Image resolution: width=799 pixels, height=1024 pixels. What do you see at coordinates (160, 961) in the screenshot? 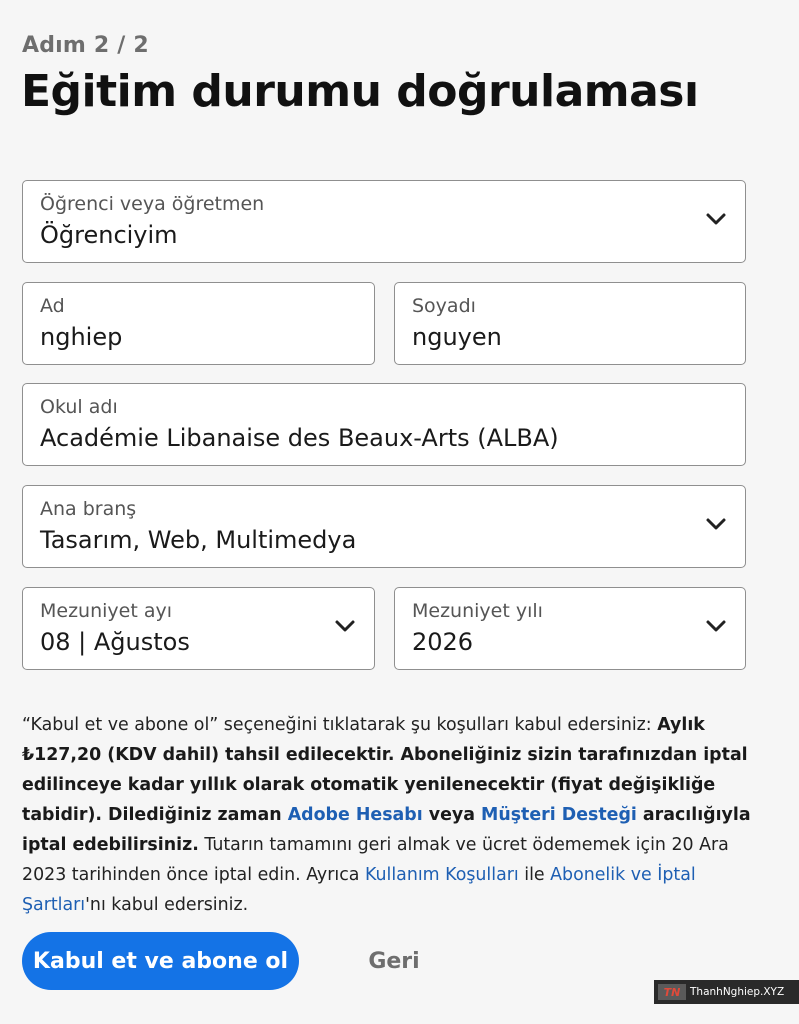
I see `accept-and-subscribe-button: Kabul et ve abone ol` at bounding box center [160, 961].